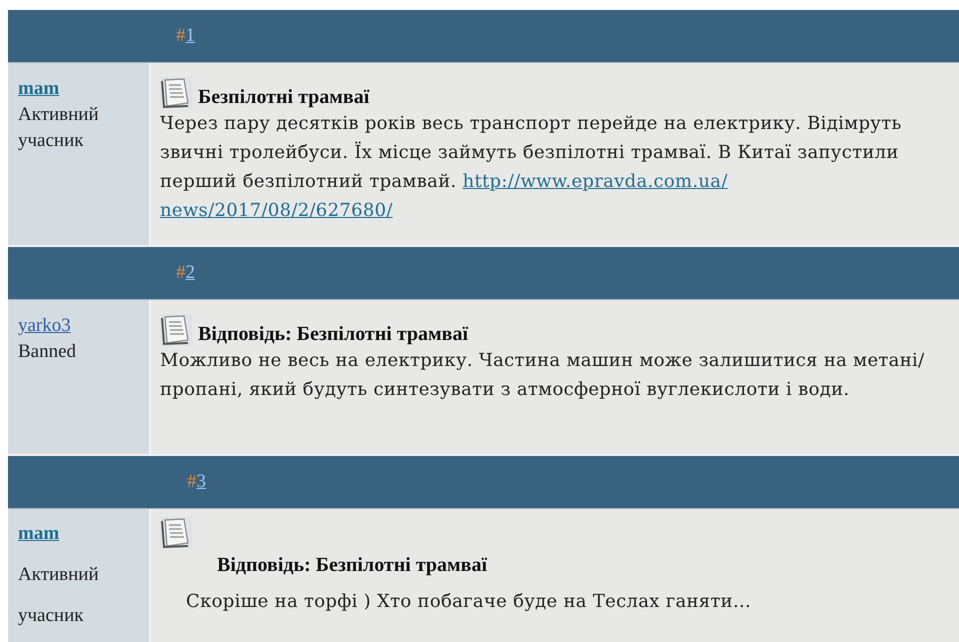 The height and width of the screenshot is (642, 959). I want to click on post-number-link: 2, so click(190, 272).